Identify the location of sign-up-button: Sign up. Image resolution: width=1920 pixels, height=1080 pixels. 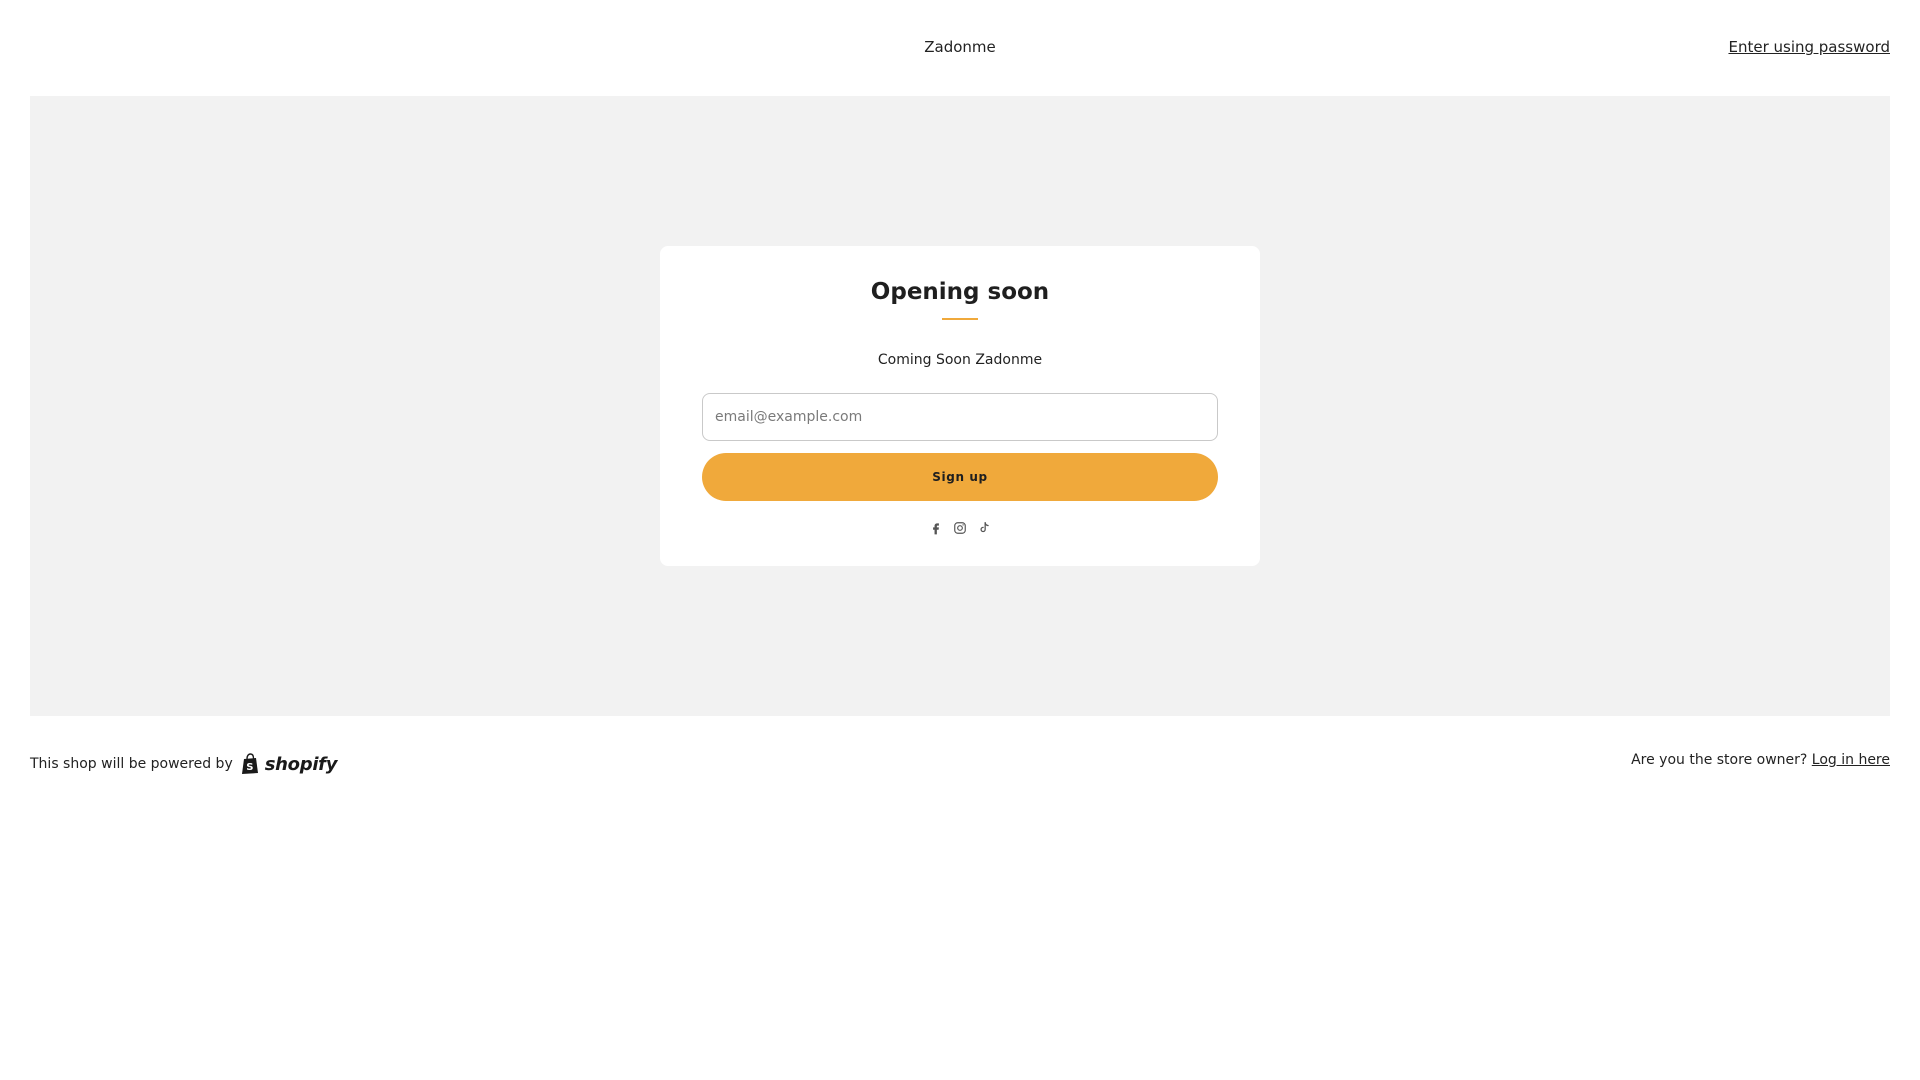
(960, 477).